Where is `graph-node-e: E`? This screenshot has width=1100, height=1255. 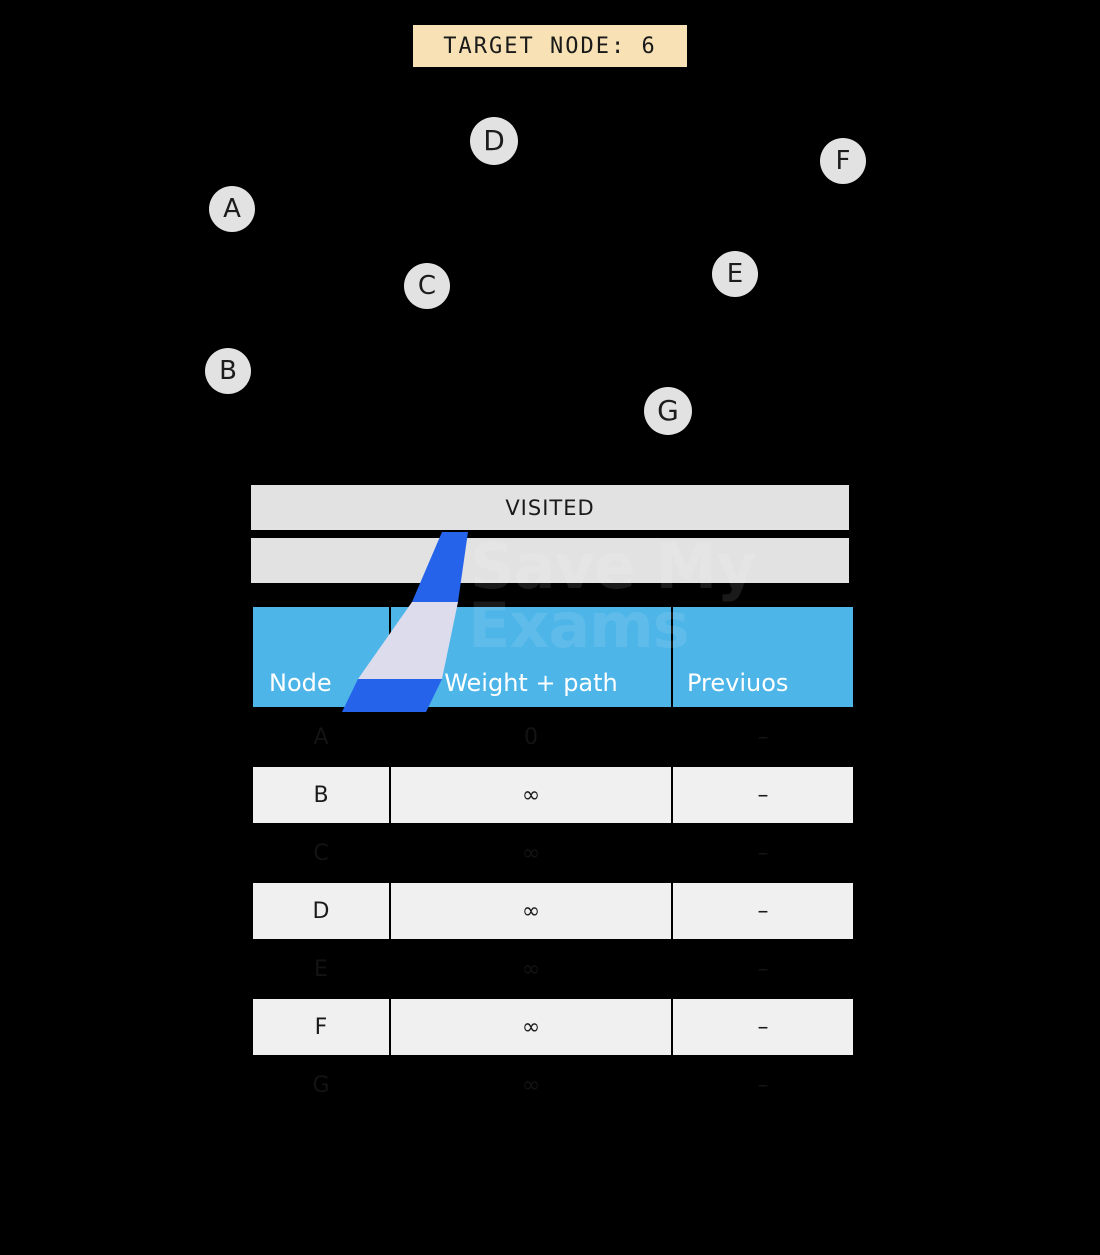
graph-node-e: E is located at coordinates (735, 274).